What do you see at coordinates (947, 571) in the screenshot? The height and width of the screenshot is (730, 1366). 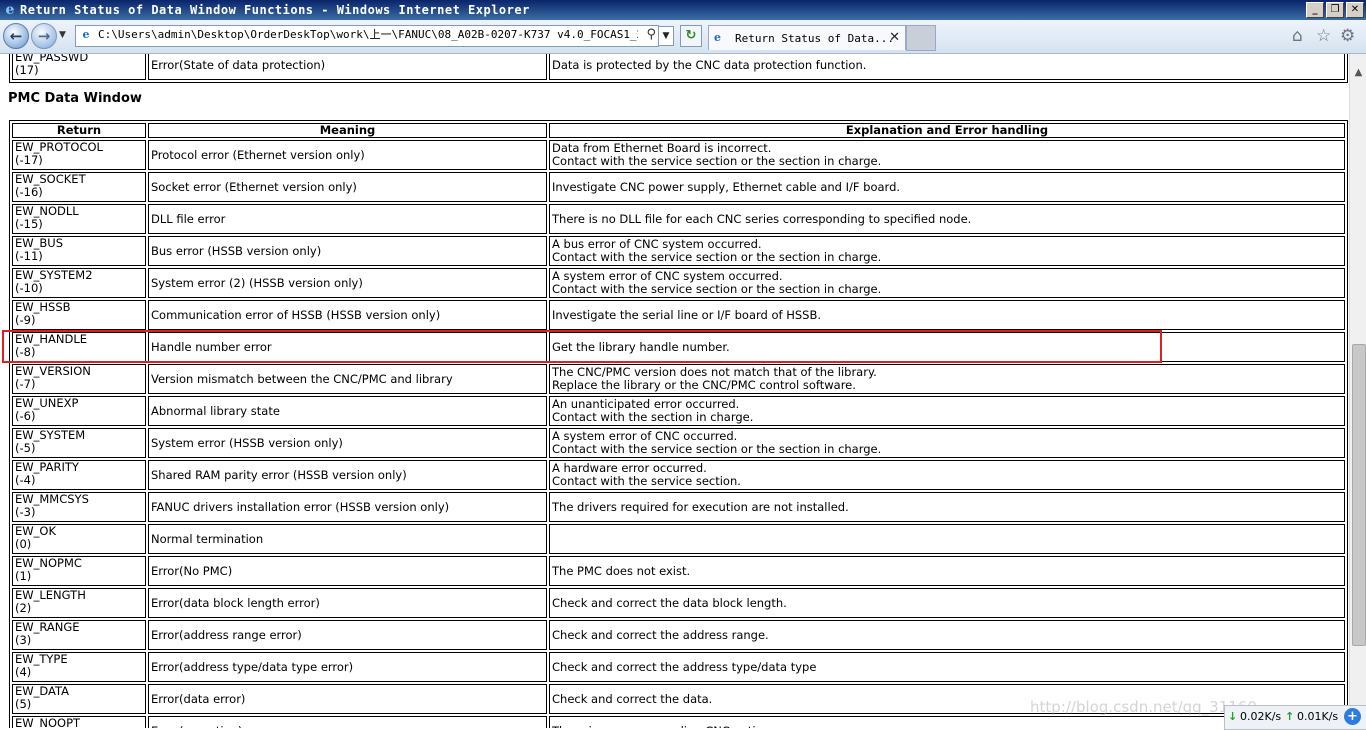 I see `explanation-cell: The PMC does not exist.` at bounding box center [947, 571].